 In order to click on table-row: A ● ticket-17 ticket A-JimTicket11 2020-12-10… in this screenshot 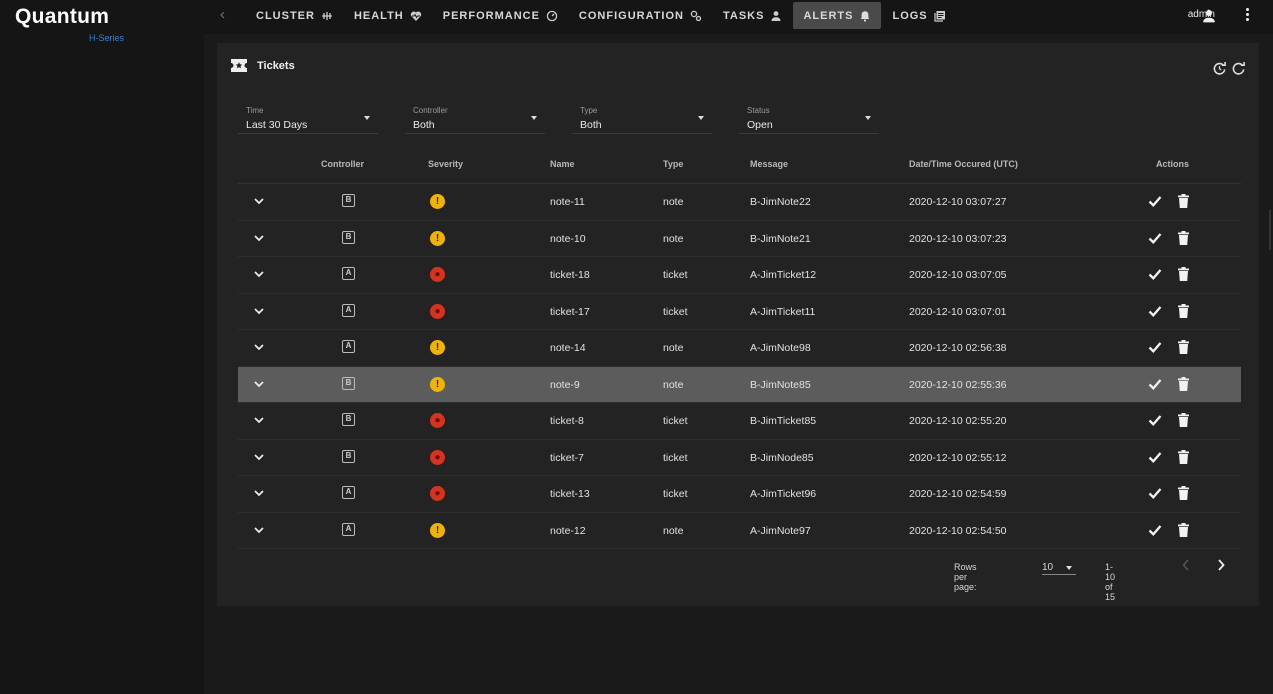, I will do `click(739, 312)`.